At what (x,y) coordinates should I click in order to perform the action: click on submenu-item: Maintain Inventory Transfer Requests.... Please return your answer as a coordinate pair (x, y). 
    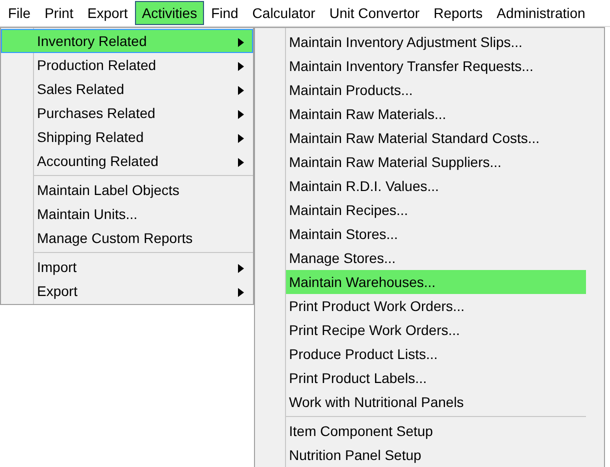
    Looking at the image, I should click on (435, 66).